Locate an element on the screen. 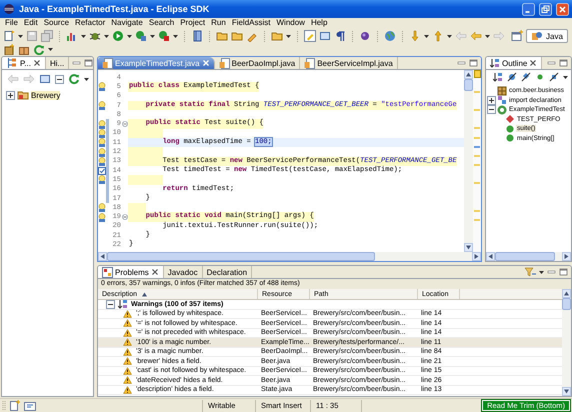 The height and width of the screenshot is (412, 572). collapse-all-icon is located at coordinates (59, 79).